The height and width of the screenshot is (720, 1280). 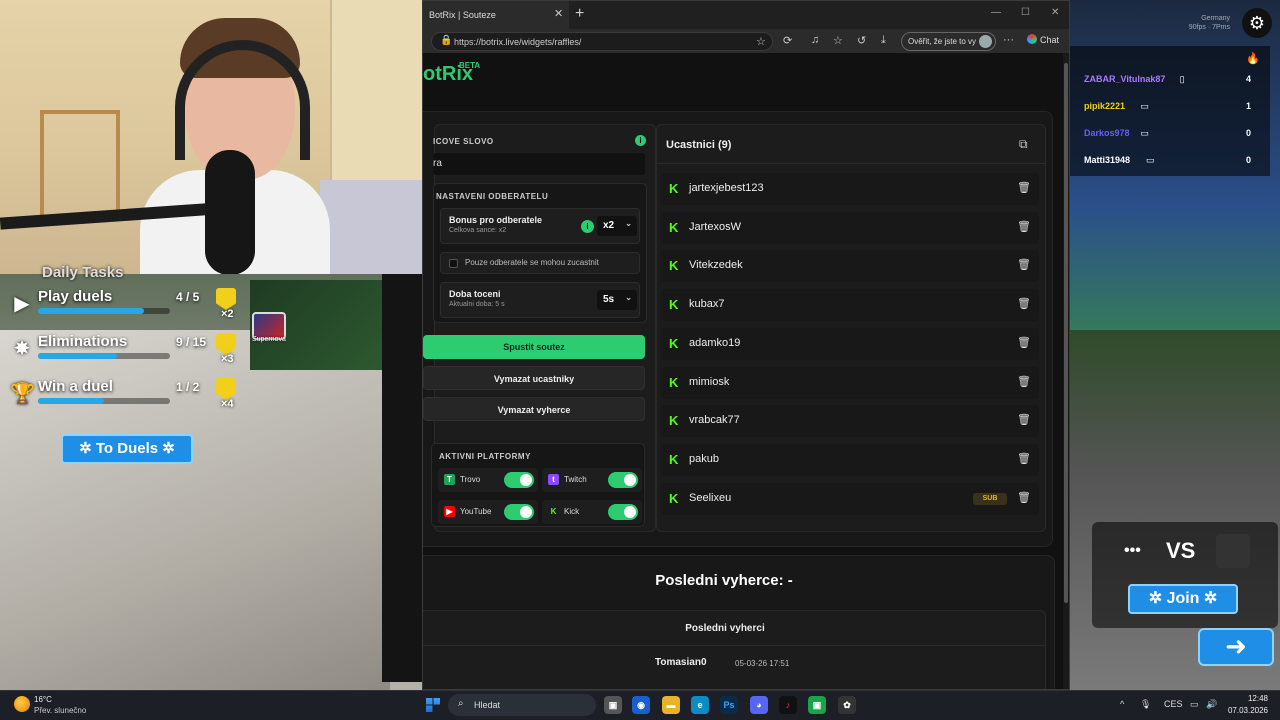 I want to click on copy-icon: ⧉, so click(x=1026, y=144).